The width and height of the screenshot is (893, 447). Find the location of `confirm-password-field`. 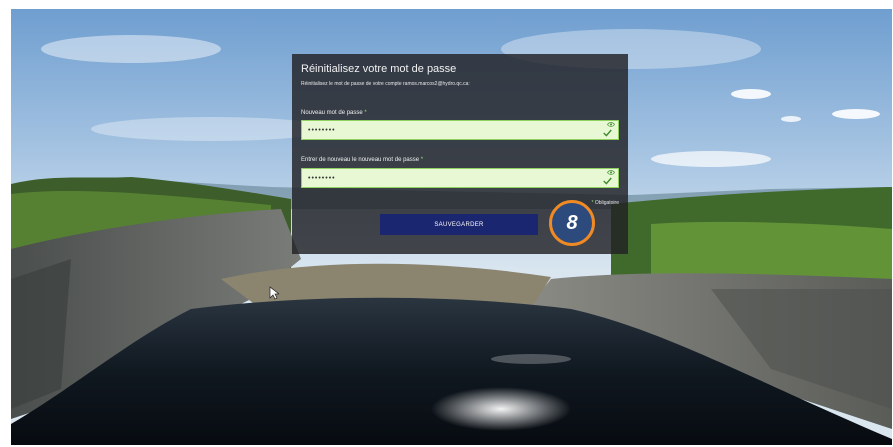

confirm-password-field is located at coordinates (460, 178).